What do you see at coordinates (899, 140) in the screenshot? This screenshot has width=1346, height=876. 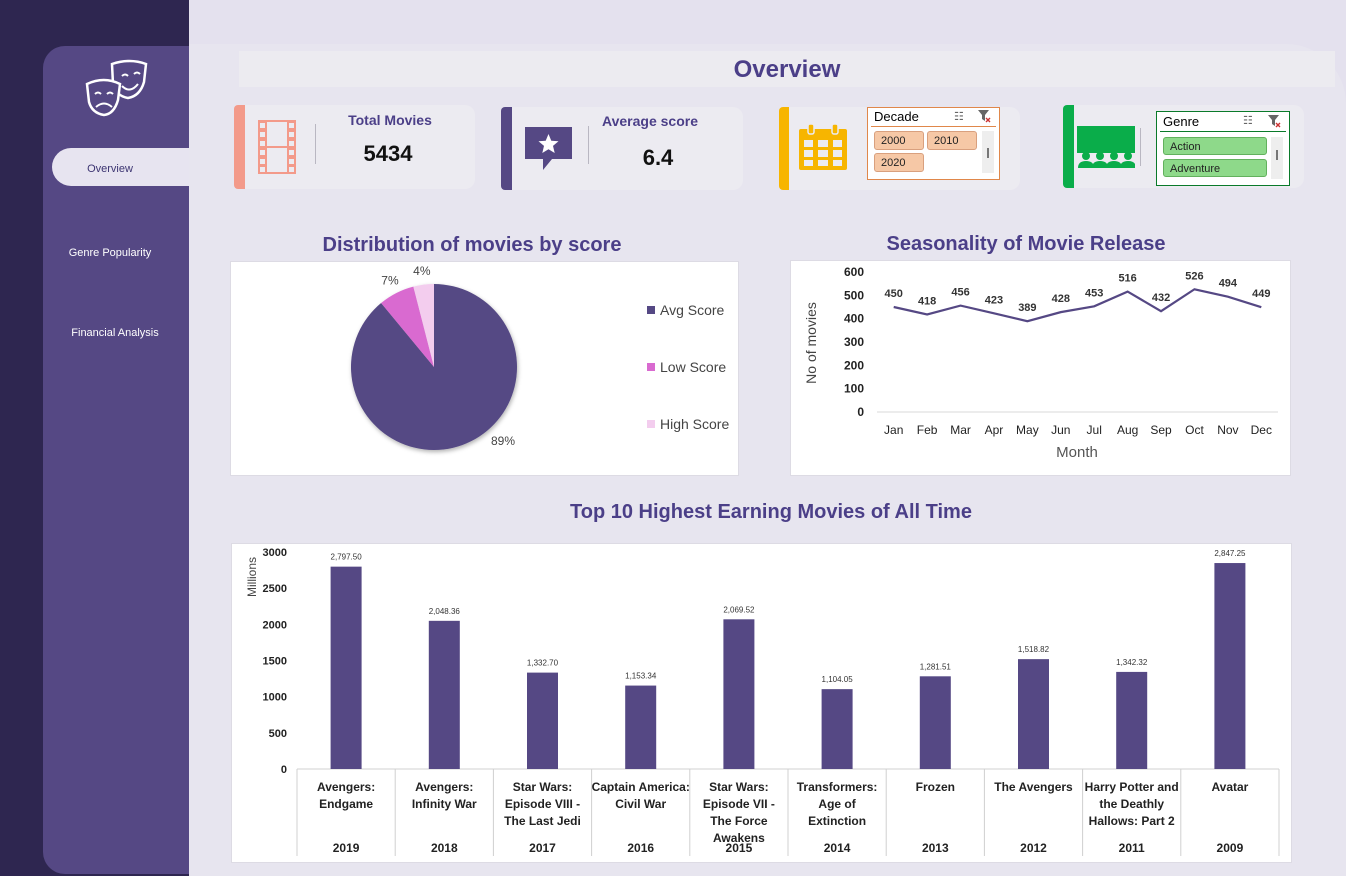 I see `decade-option-2000: 2000` at bounding box center [899, 140].